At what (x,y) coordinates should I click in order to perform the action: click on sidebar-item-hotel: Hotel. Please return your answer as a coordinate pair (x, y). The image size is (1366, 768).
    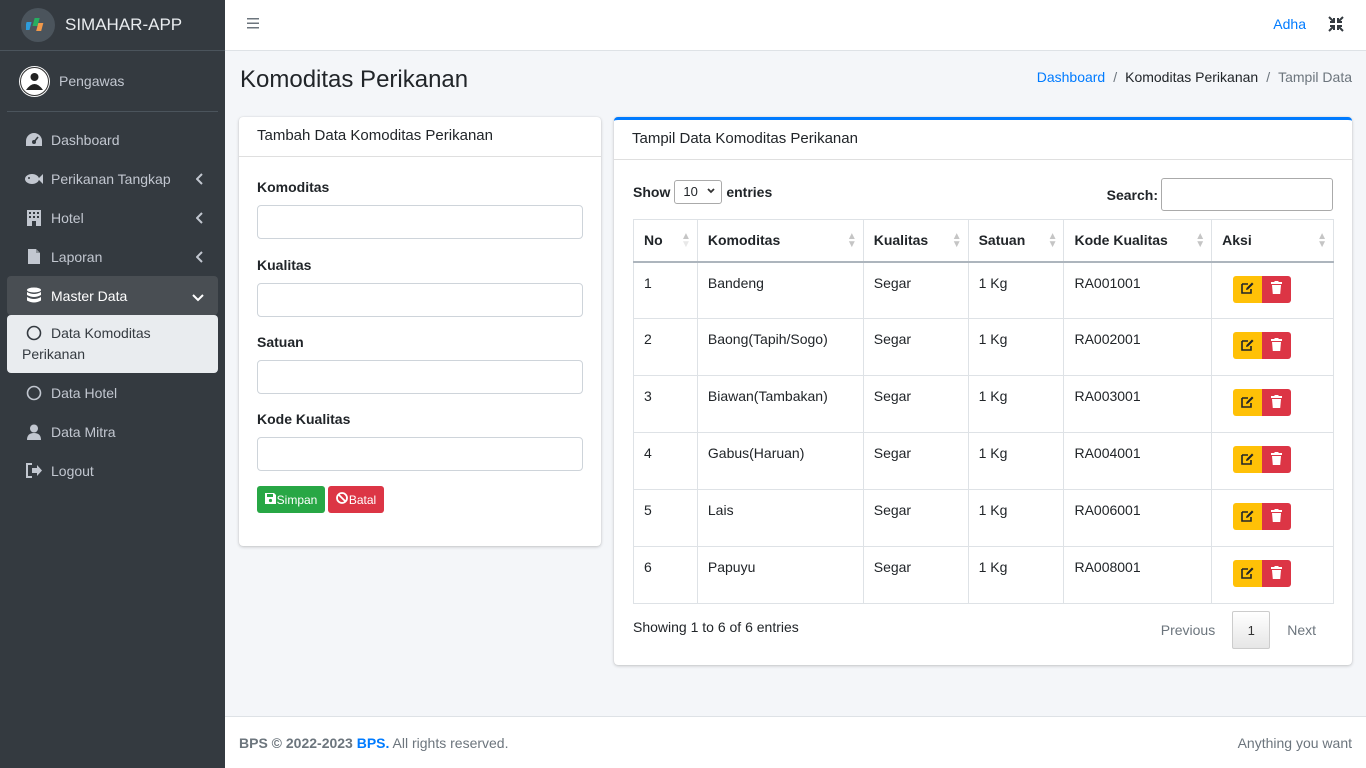
    Looking at the image, I should click on (112, 217).